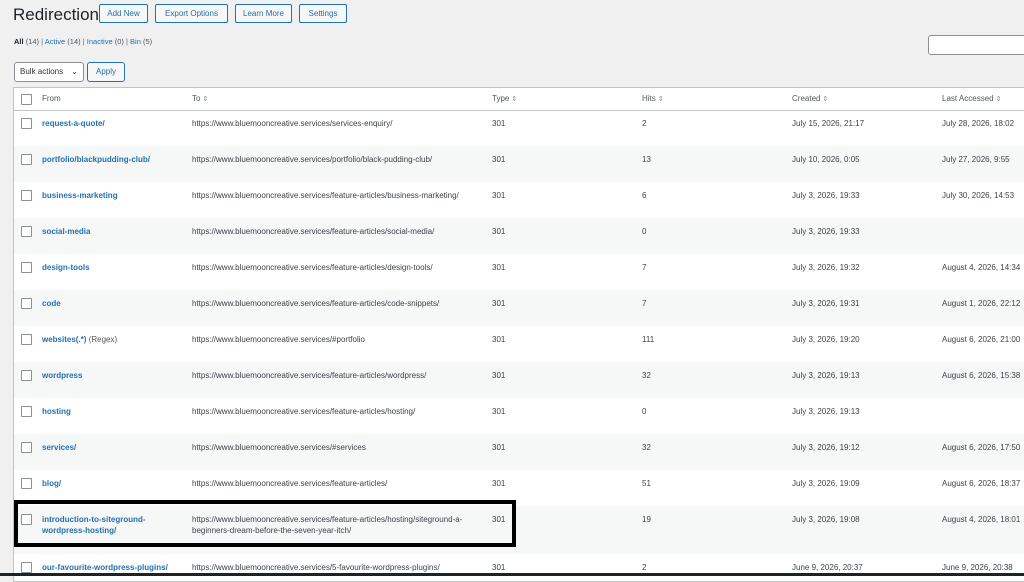 Image resolution: width=1024 pixels, height=582 pixels. Describe the element at coordinates (135, 41) in the screenshot. I see `filter-bin-link: Bin` at that location.